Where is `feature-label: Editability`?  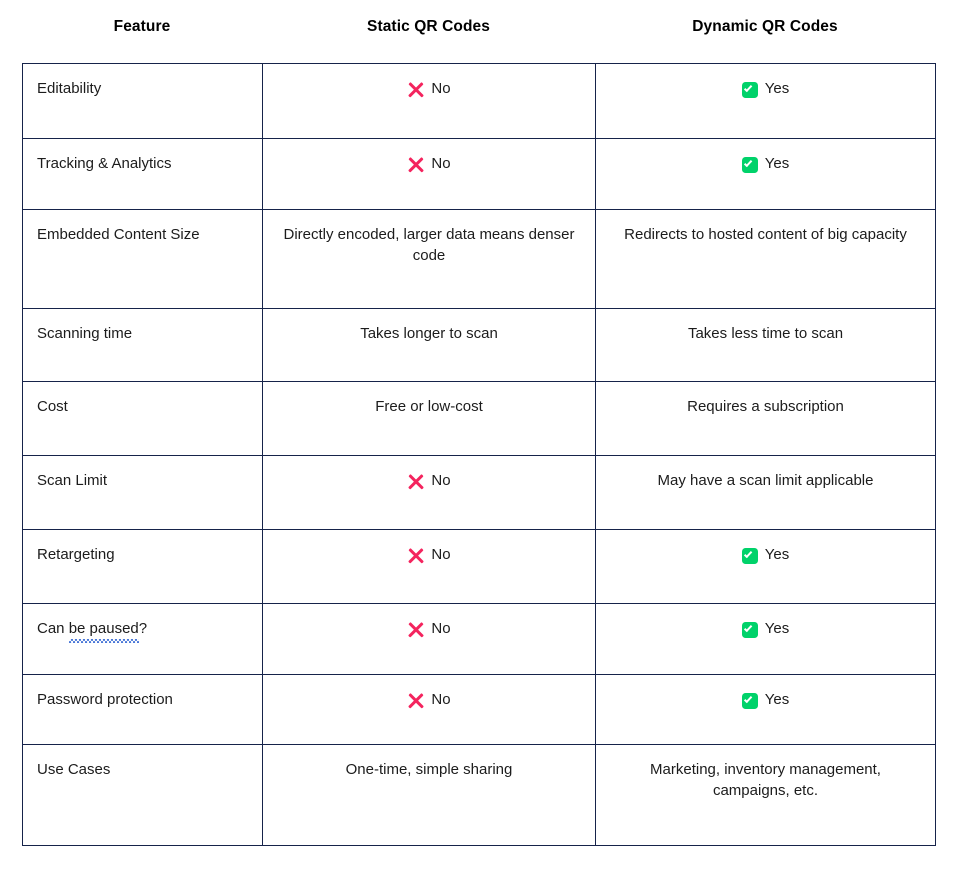 feature-label: Editability is located at coordinates (69, 88).